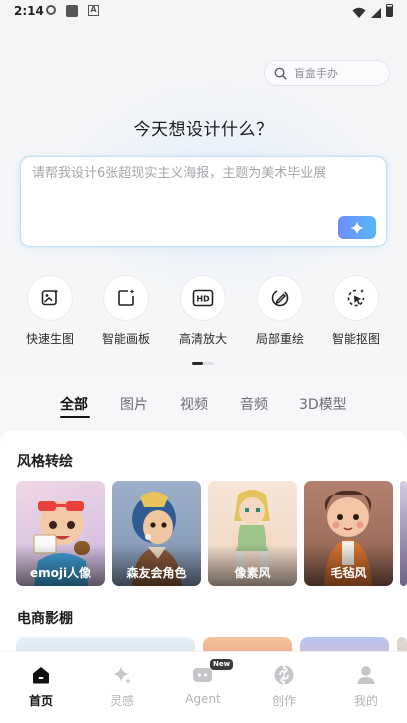 The width and height of the screenshot is (407, 723). I want to click on tool-label: 高清放大, so click(202, 339).